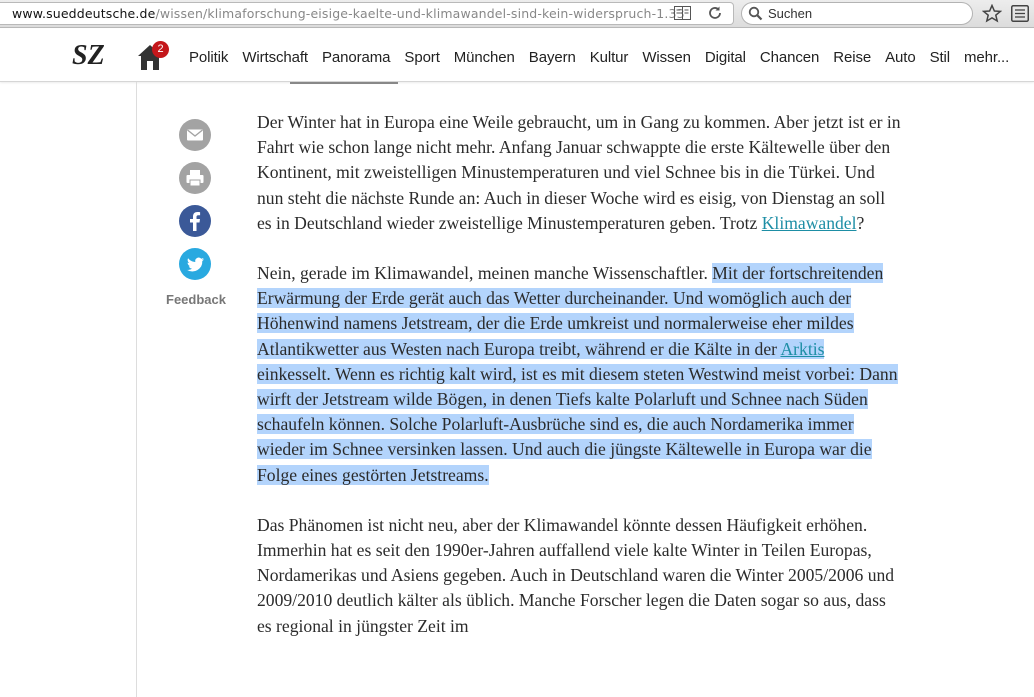 The height and width of the screenshot is (697, 1034). What do you see at coordinates (857, 13) in the screenshot?
I see `search-input: Suchen` at bounding box center [857, 13].